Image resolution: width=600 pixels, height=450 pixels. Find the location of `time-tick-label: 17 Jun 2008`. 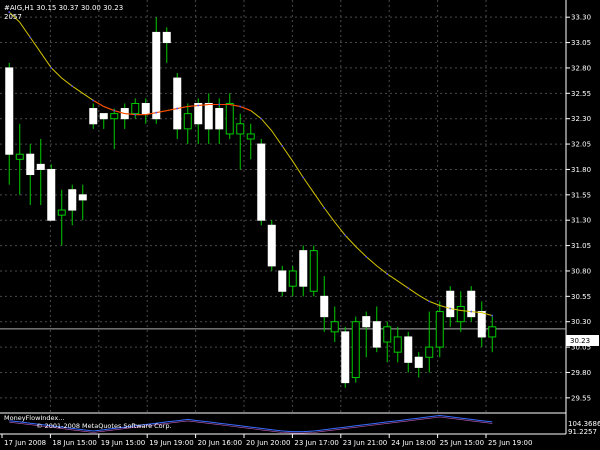

time-tick-label: 17 Jun 2008 is located at coordinates (25, 443).